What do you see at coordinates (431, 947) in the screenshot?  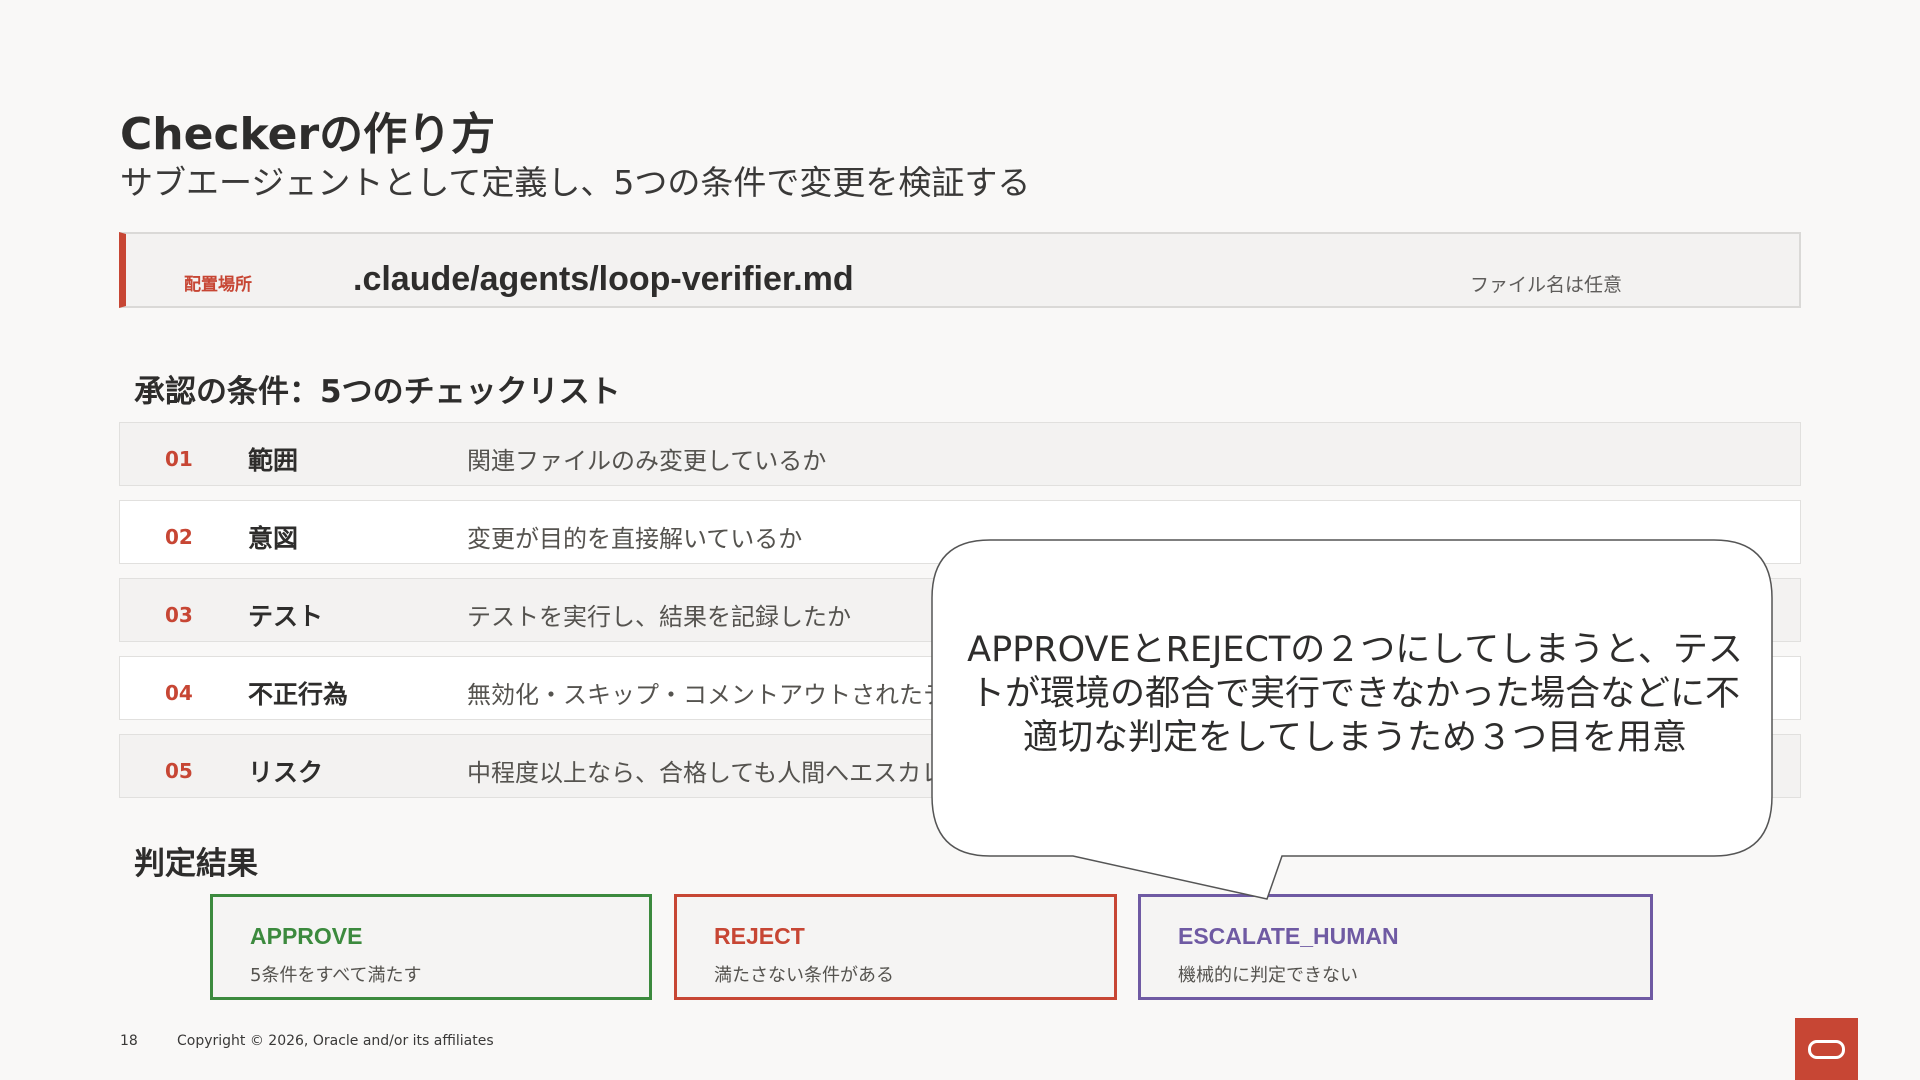 I see `result-approve: APPROVE 5条件をすべて満たす` at bounding box center [431, 947].